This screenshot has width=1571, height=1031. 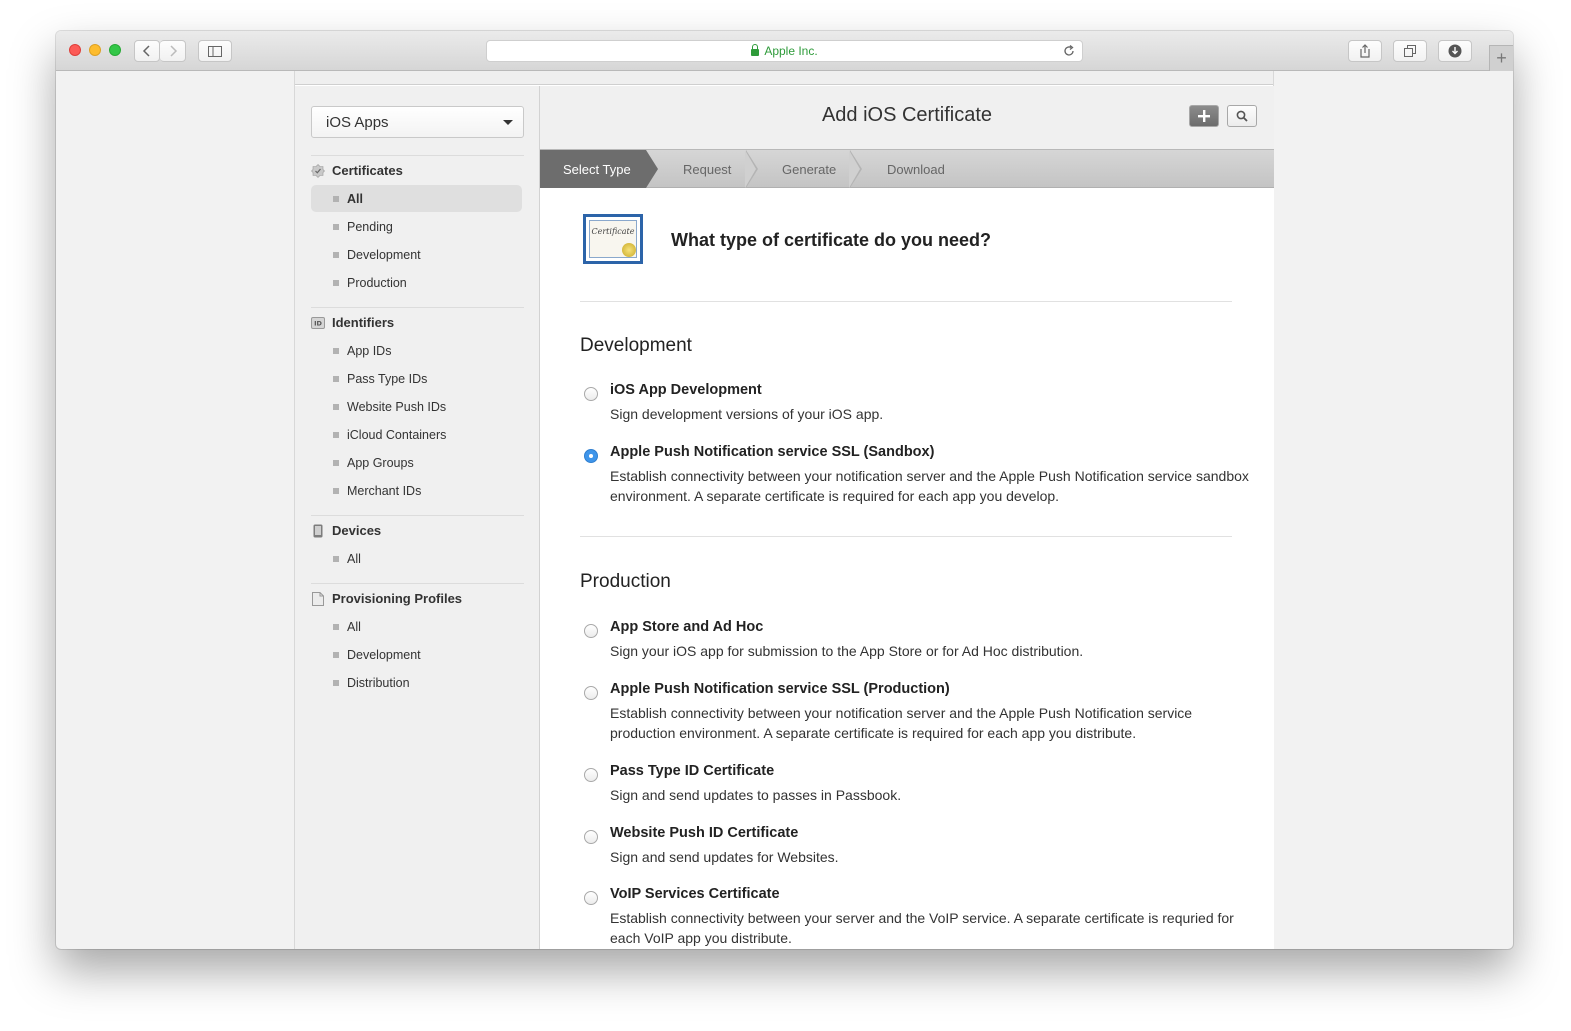 I want to click on document-icon, so click(x=318, y=598).